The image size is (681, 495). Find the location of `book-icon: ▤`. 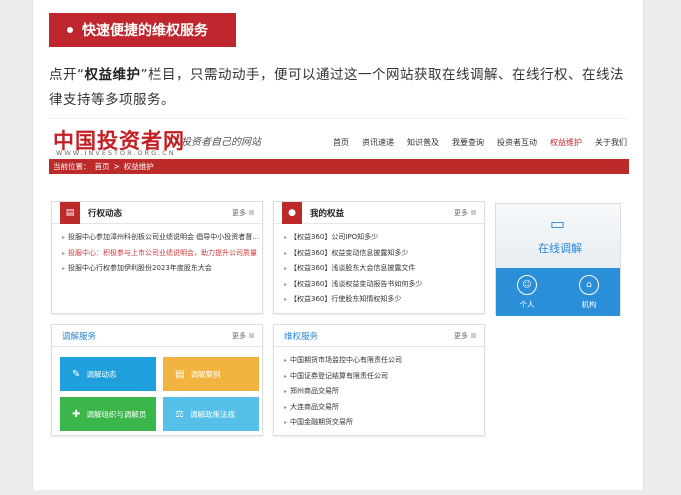

book-icon: ▤ is located at coordinates (180, 374).